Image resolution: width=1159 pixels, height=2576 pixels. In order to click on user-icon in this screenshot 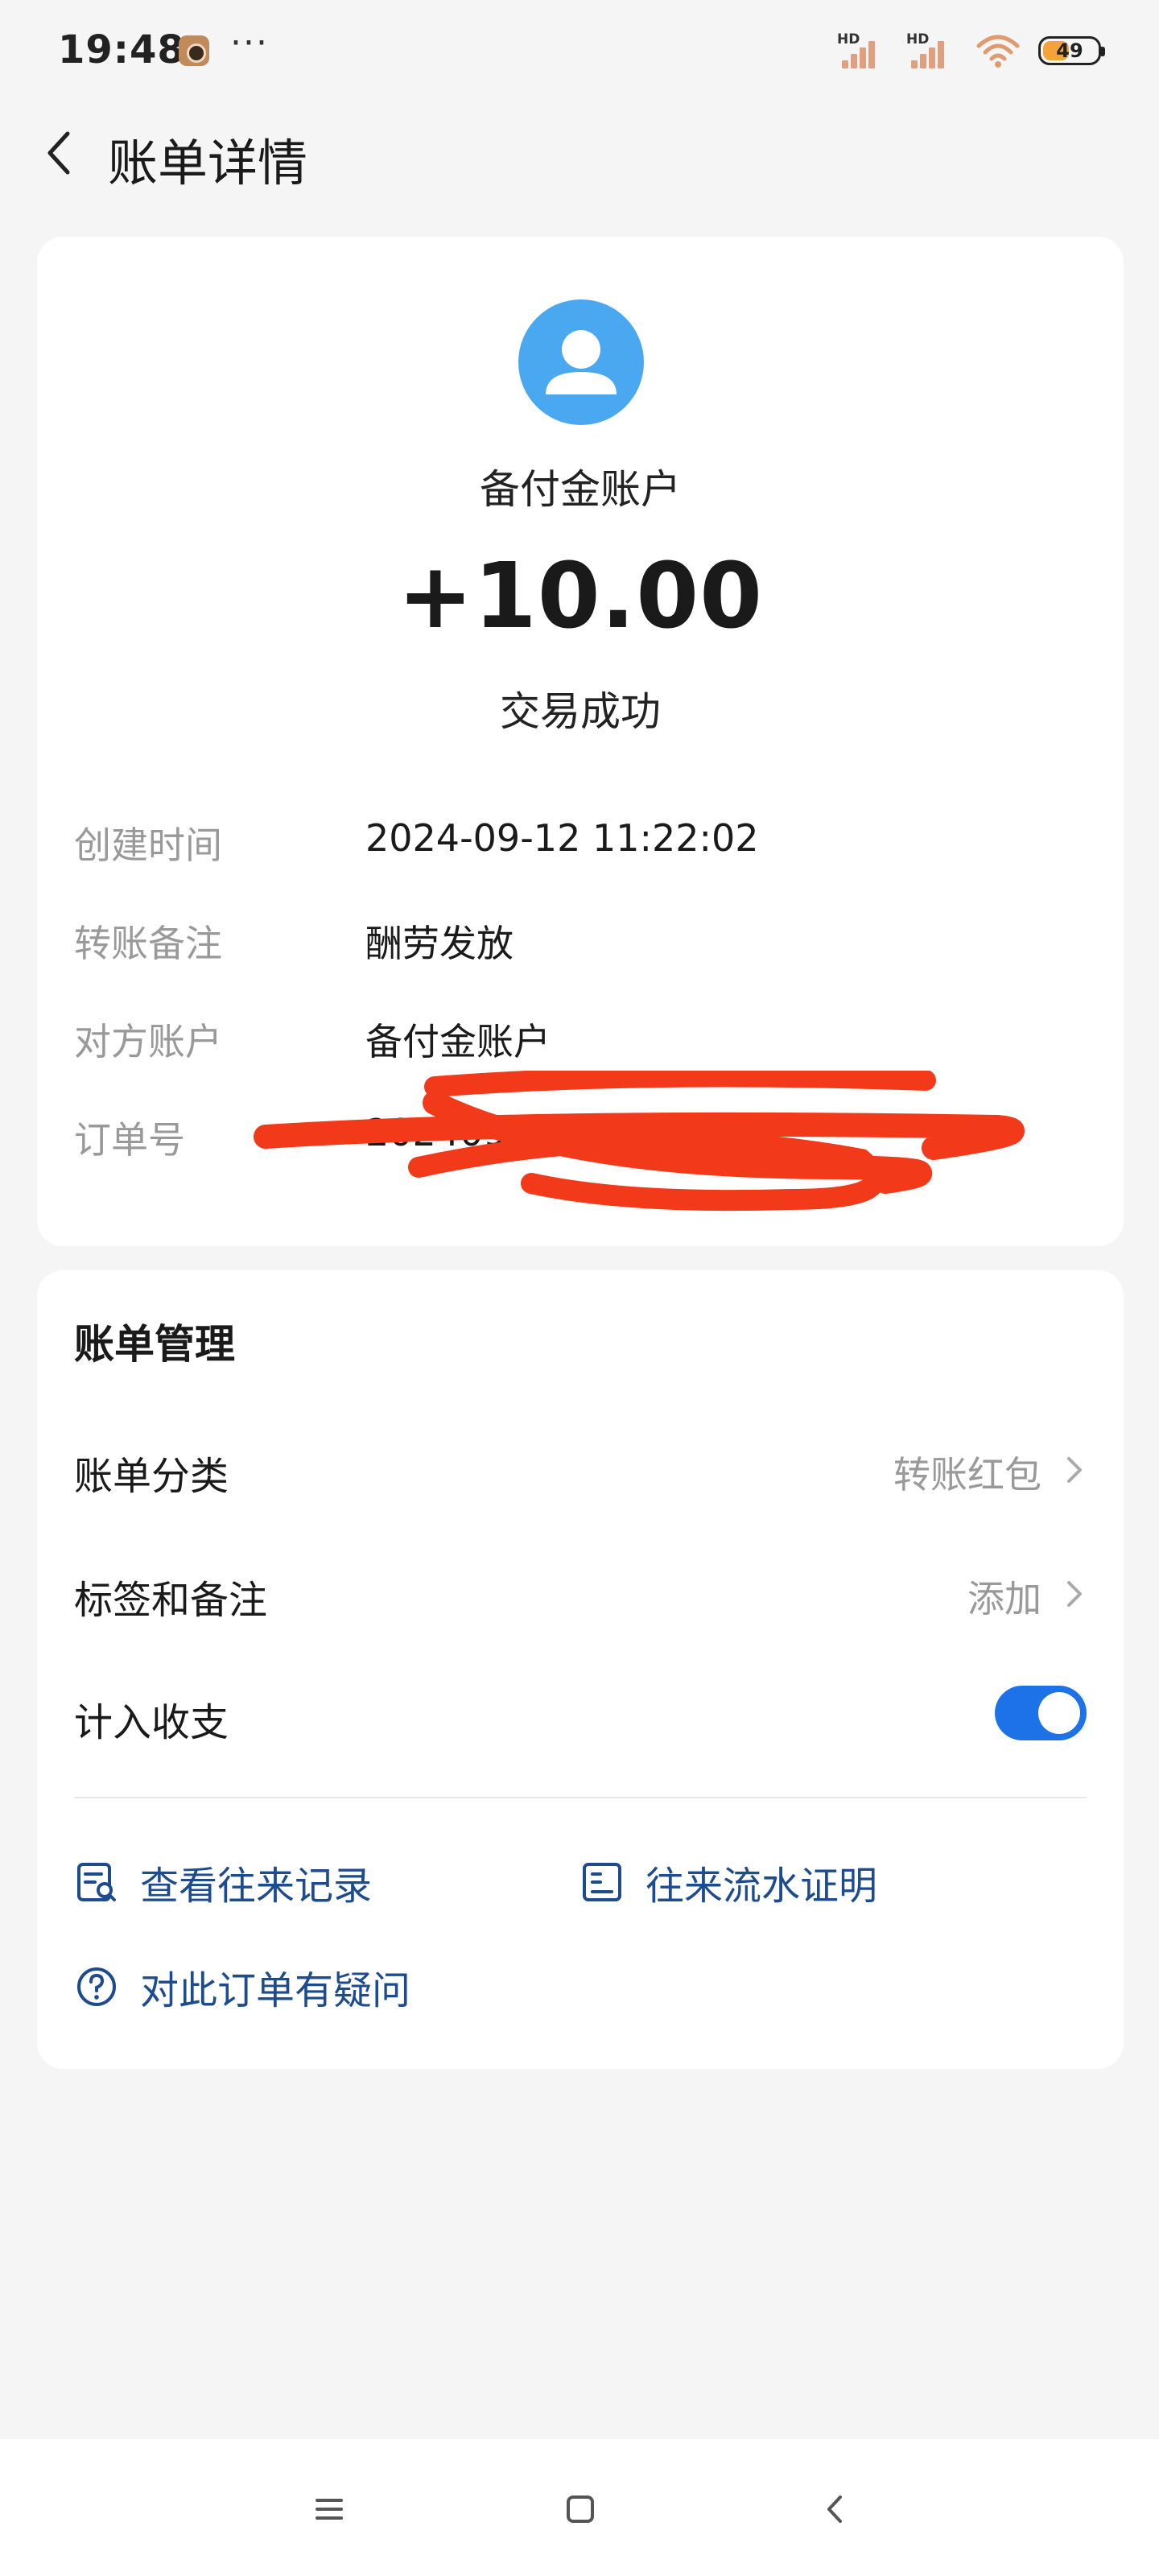, I will do `click(581, 362)`.